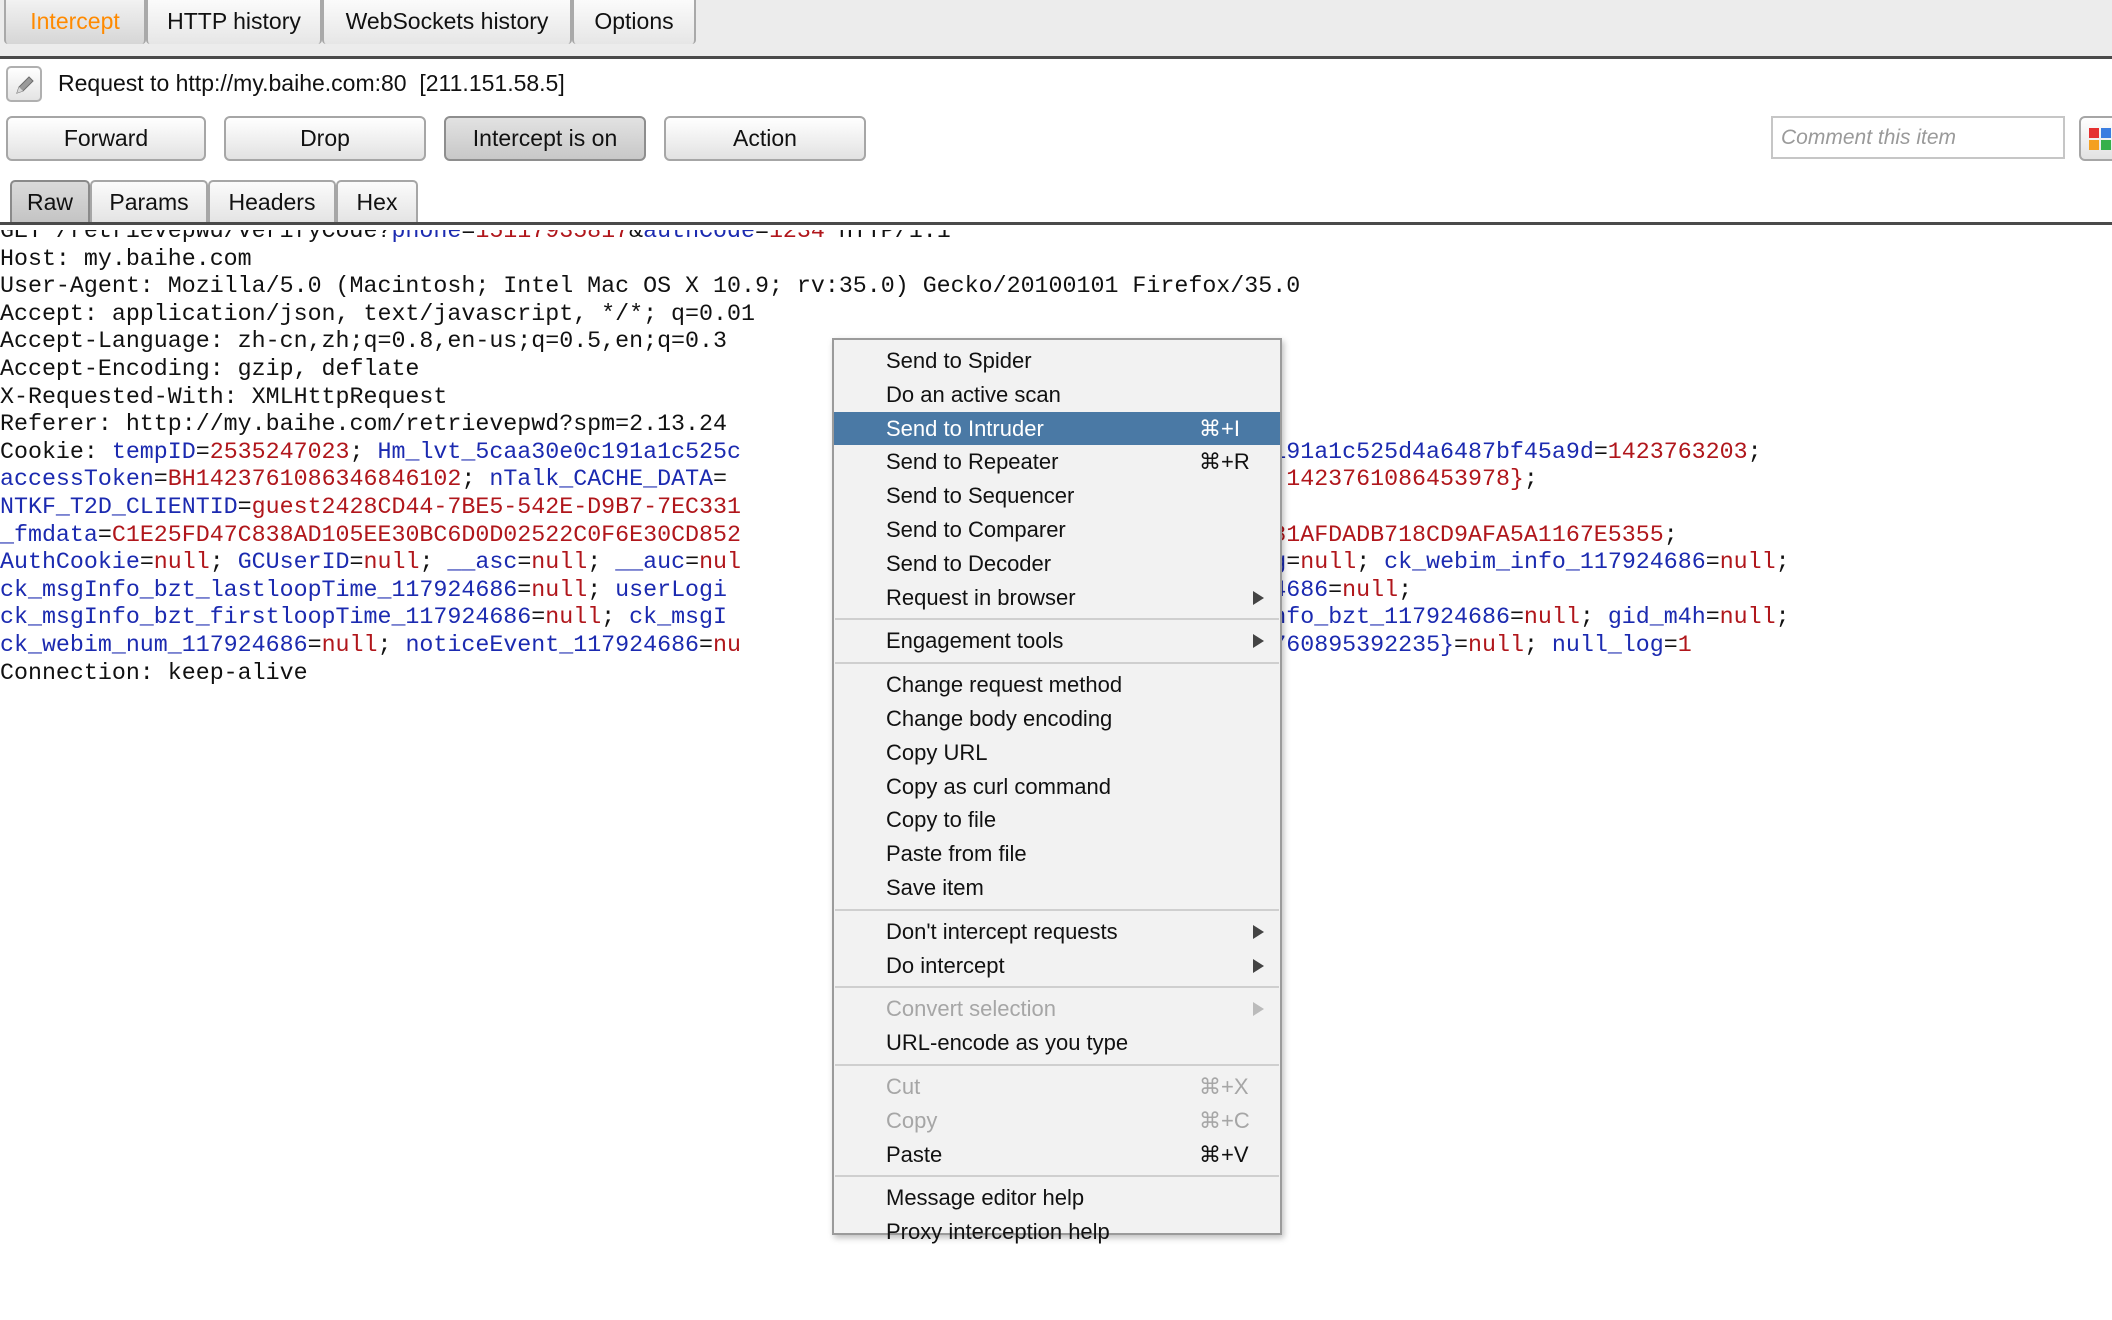  What do you see at coordinates (1057, 718) in the screenshot?
I see `menu-item-change-body-encoding: Change body encoding` at bounding box center [1057, 718].